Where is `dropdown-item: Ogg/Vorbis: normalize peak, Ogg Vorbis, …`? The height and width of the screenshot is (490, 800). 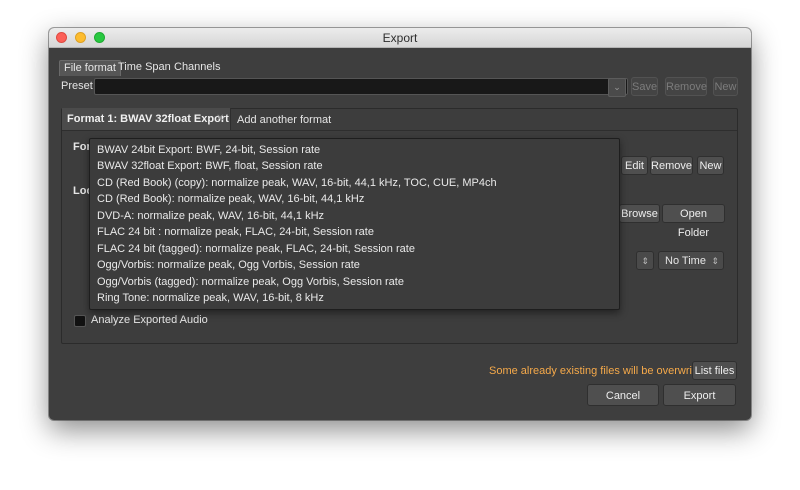 dropdown-item: Ogg/Vorbis: normalize peak, Ogg Vorbis, … is located at coordinates (228, 265).